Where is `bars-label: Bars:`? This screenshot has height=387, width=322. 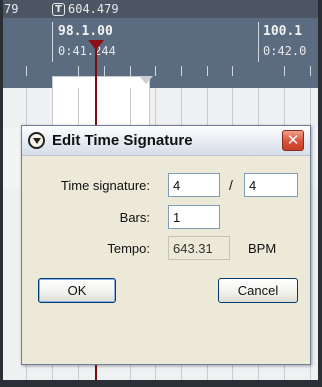 bars-label: Bars: is located at coordinates (134, 217).